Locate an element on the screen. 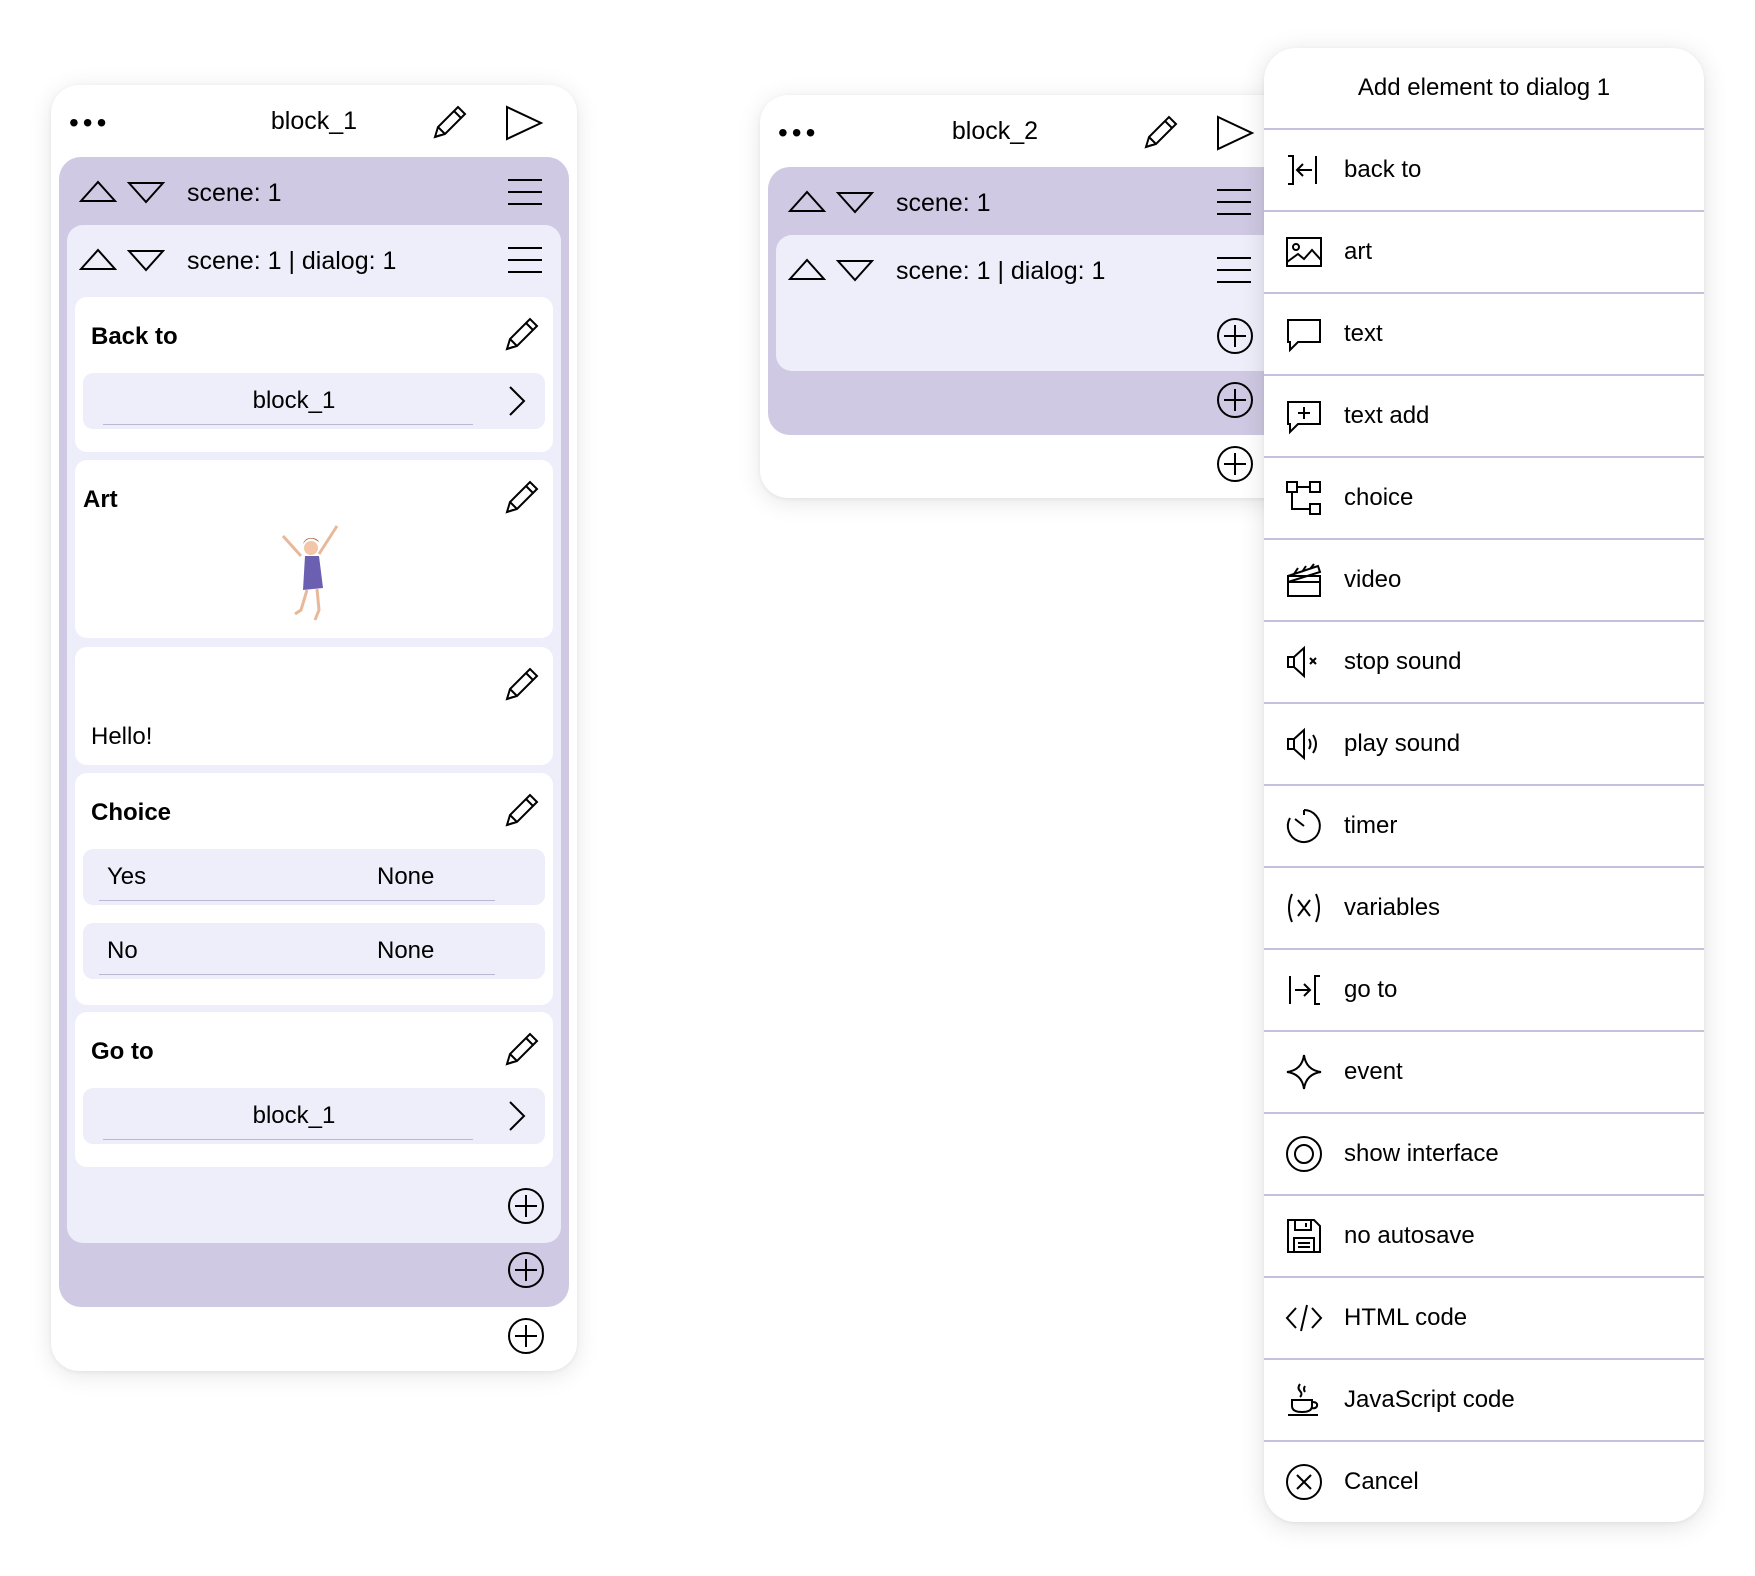 The width and height of the screenshot is (1755, 1576). speaker-icon is located at coordinates (1302, 744).